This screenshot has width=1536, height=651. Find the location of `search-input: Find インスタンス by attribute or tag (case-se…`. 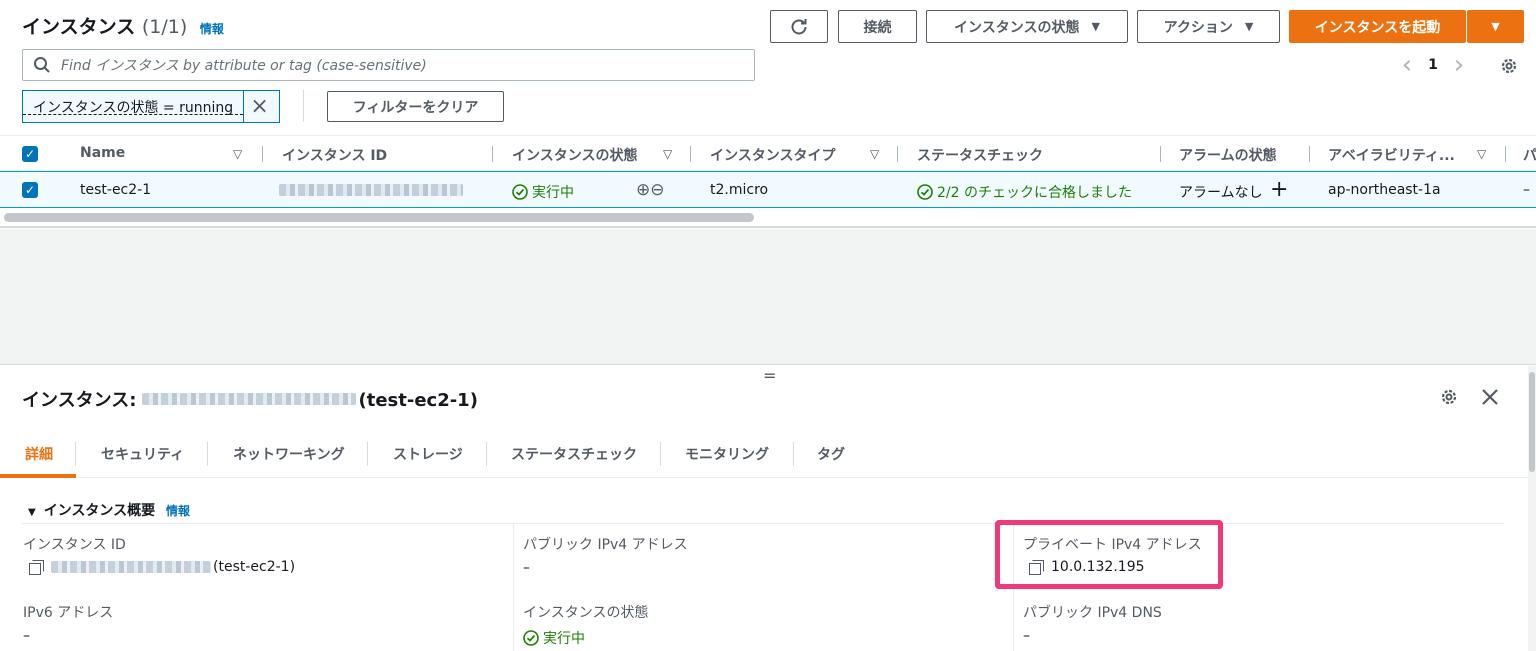

search-input: Find インスタンス by attribute or tag (case-se… is located at coordinates (388, 65).